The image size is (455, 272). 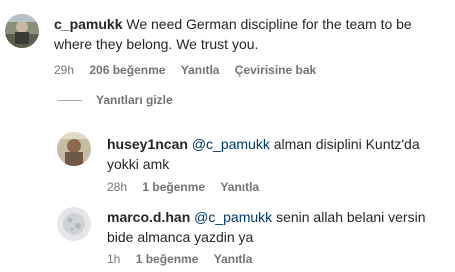 What do you see at coordinates (113, 259) in the screenshot?
I see `reply-time: 1h` at bounding box center [113, 259].